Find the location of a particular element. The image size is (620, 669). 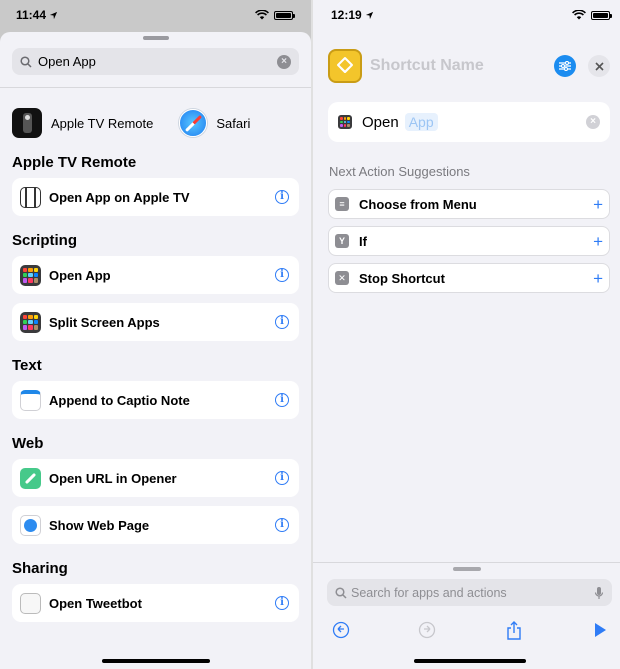

captio-icon is located at coordinates (30, 400).